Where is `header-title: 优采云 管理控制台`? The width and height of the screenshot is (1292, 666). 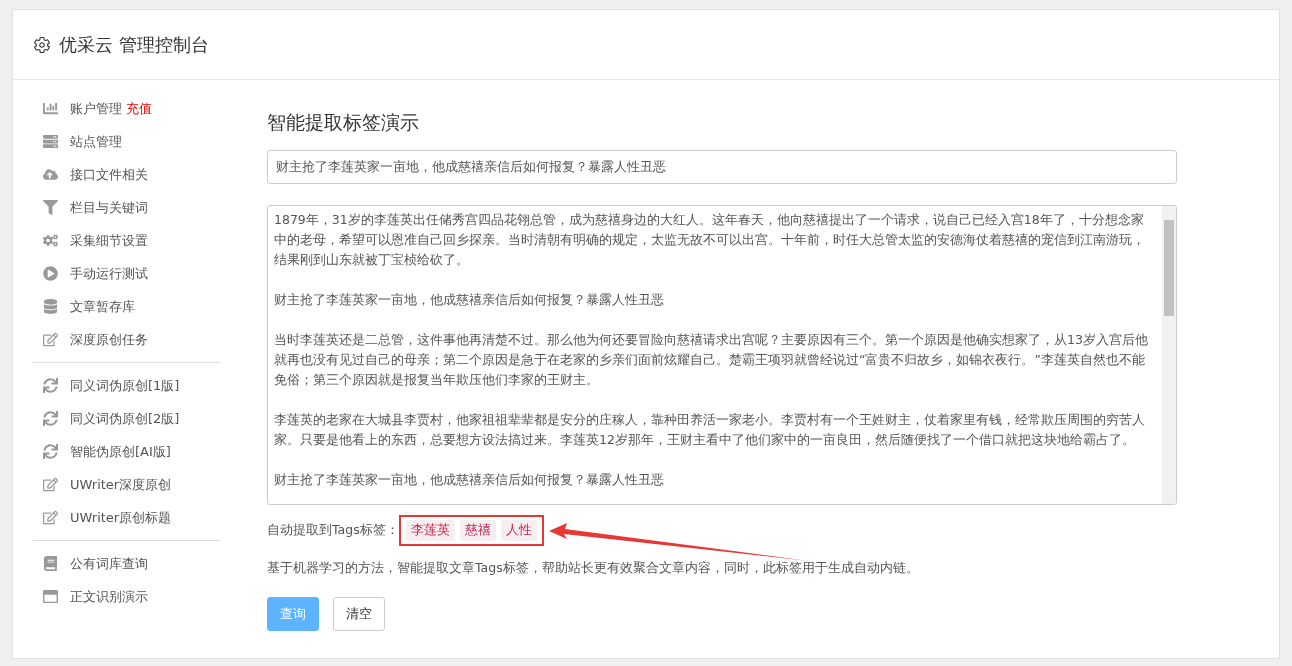 header-title: 优采云 管理控制台 is located at coordinates (134, 44).